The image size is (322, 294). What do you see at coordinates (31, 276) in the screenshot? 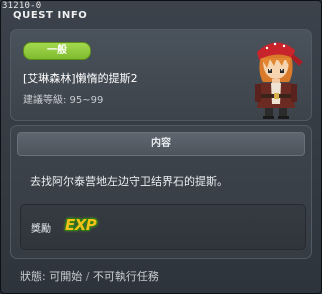
I see `status-label: 狀態` at bounding box center [31, 276].